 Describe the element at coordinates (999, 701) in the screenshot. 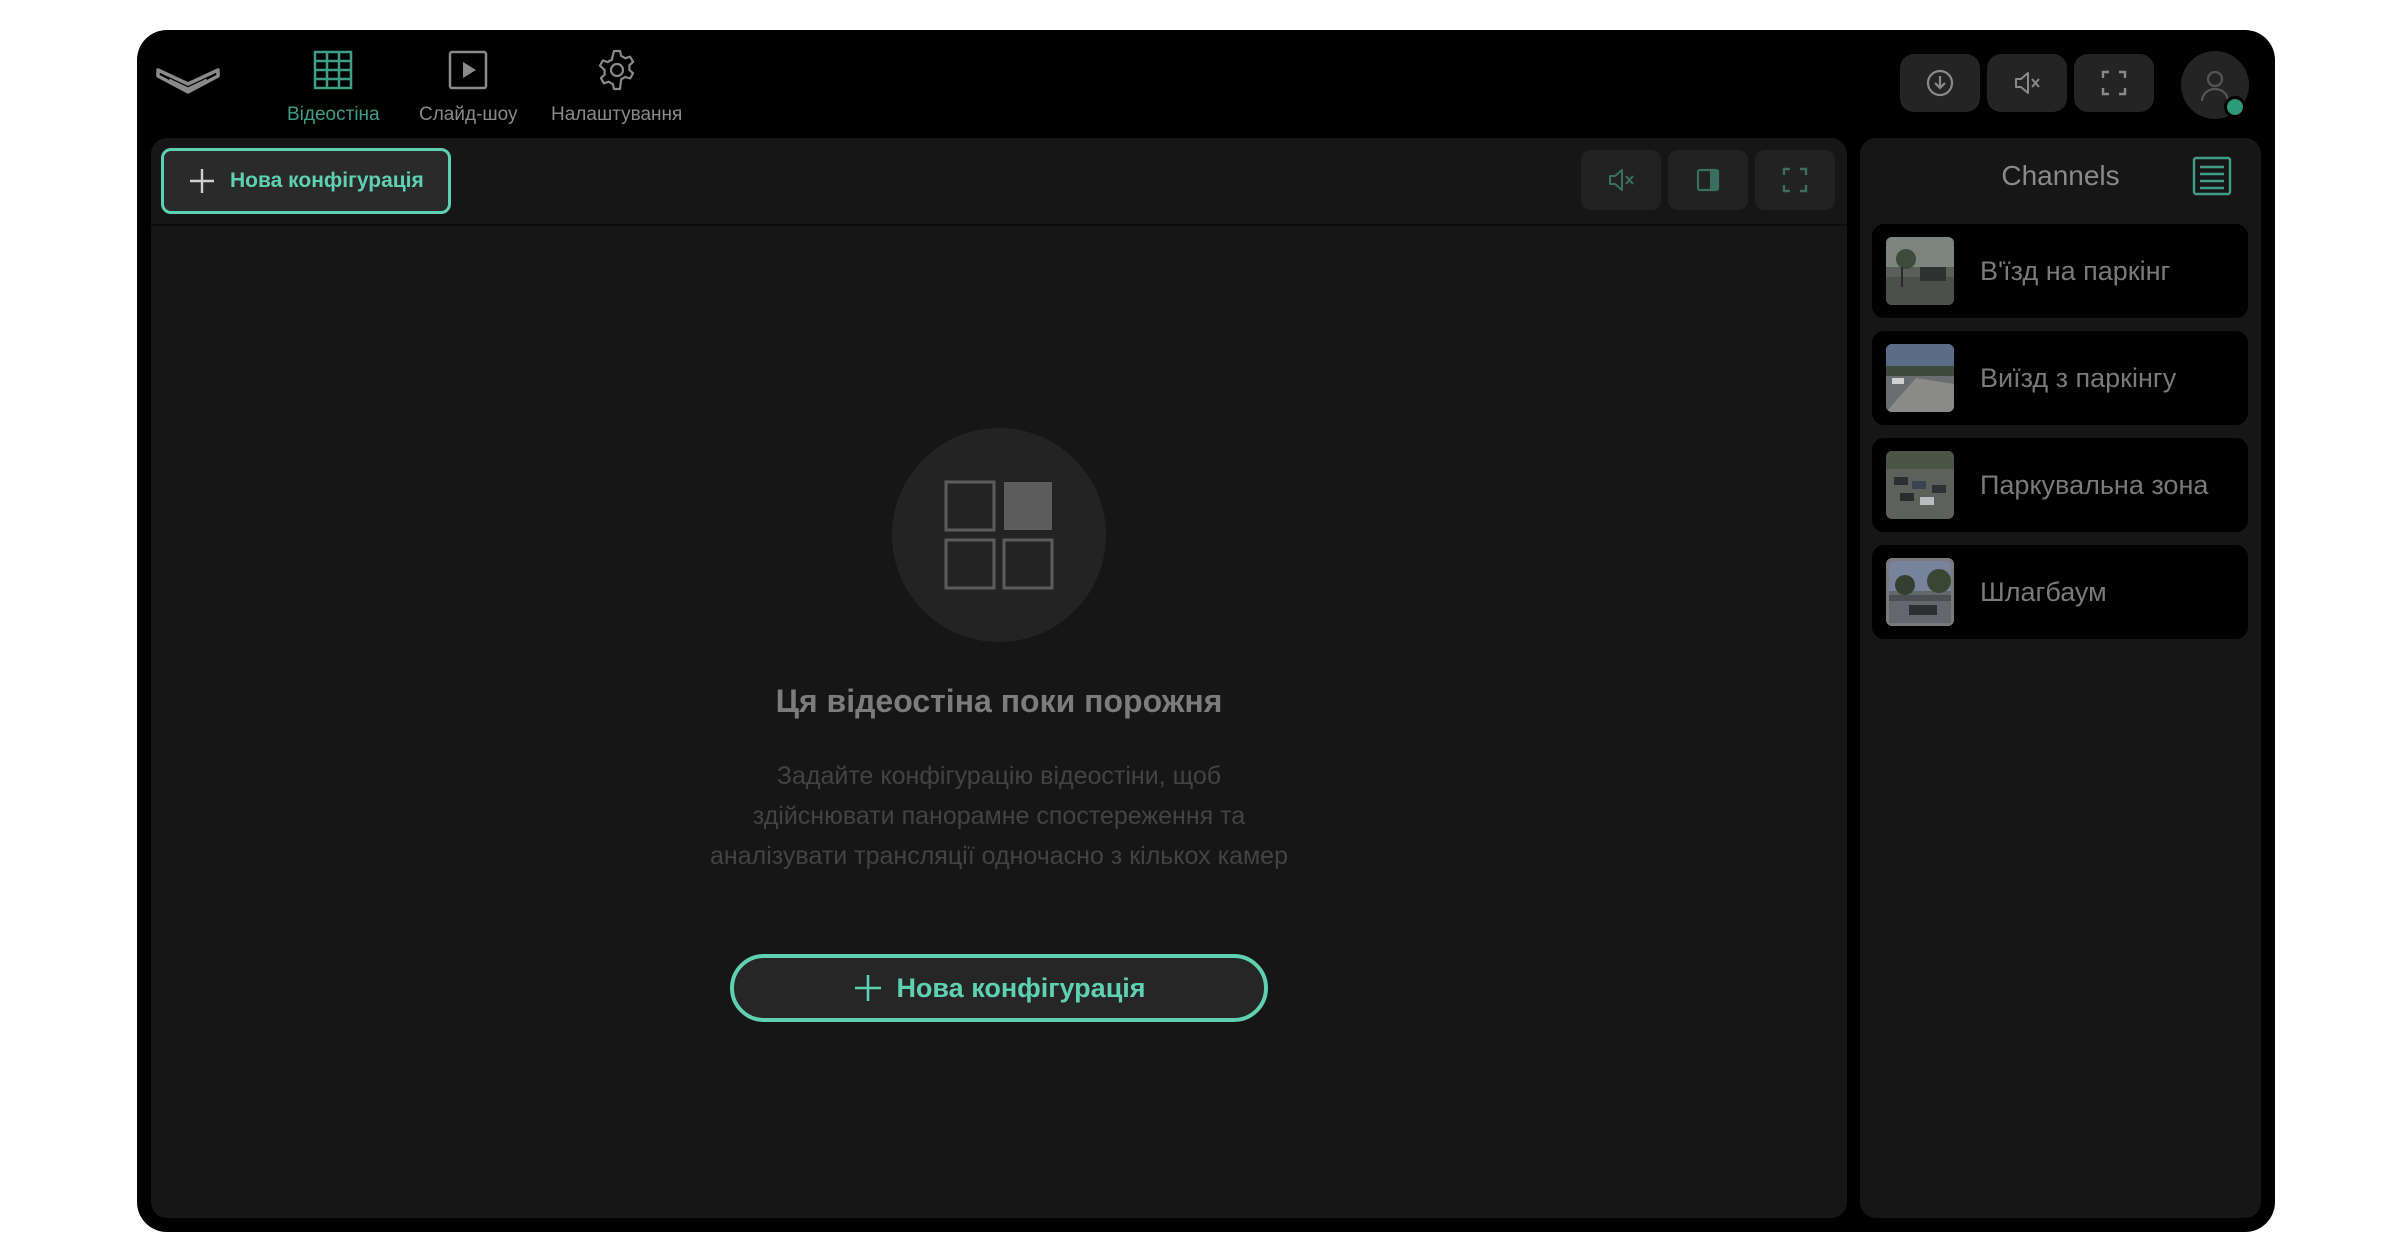

I see `empty-state-title: Ця відеостіна поки порожня` at that location.